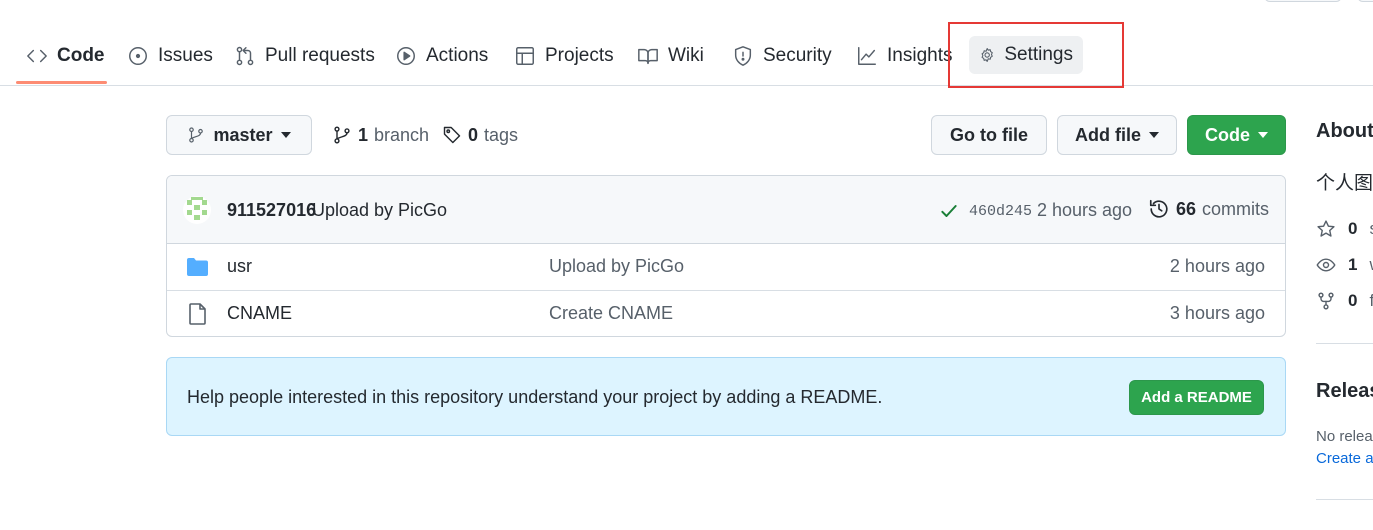 The image size is (1373, 530). Describe the element at coordinates (501, 134) in the screenshot. I see `tag-label: tags` at that location.